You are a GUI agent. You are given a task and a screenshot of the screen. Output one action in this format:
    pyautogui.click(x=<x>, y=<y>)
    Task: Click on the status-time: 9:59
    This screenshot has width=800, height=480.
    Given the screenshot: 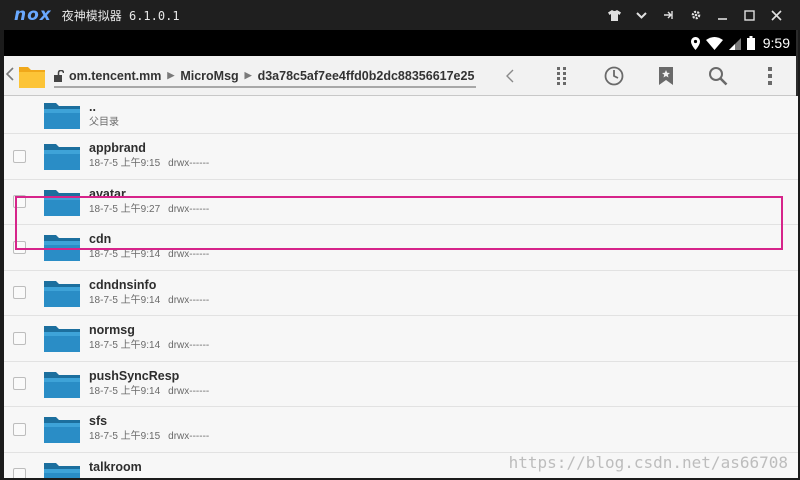 What is the action you would take?
    pyautogui.click(x=776, y=43)
    